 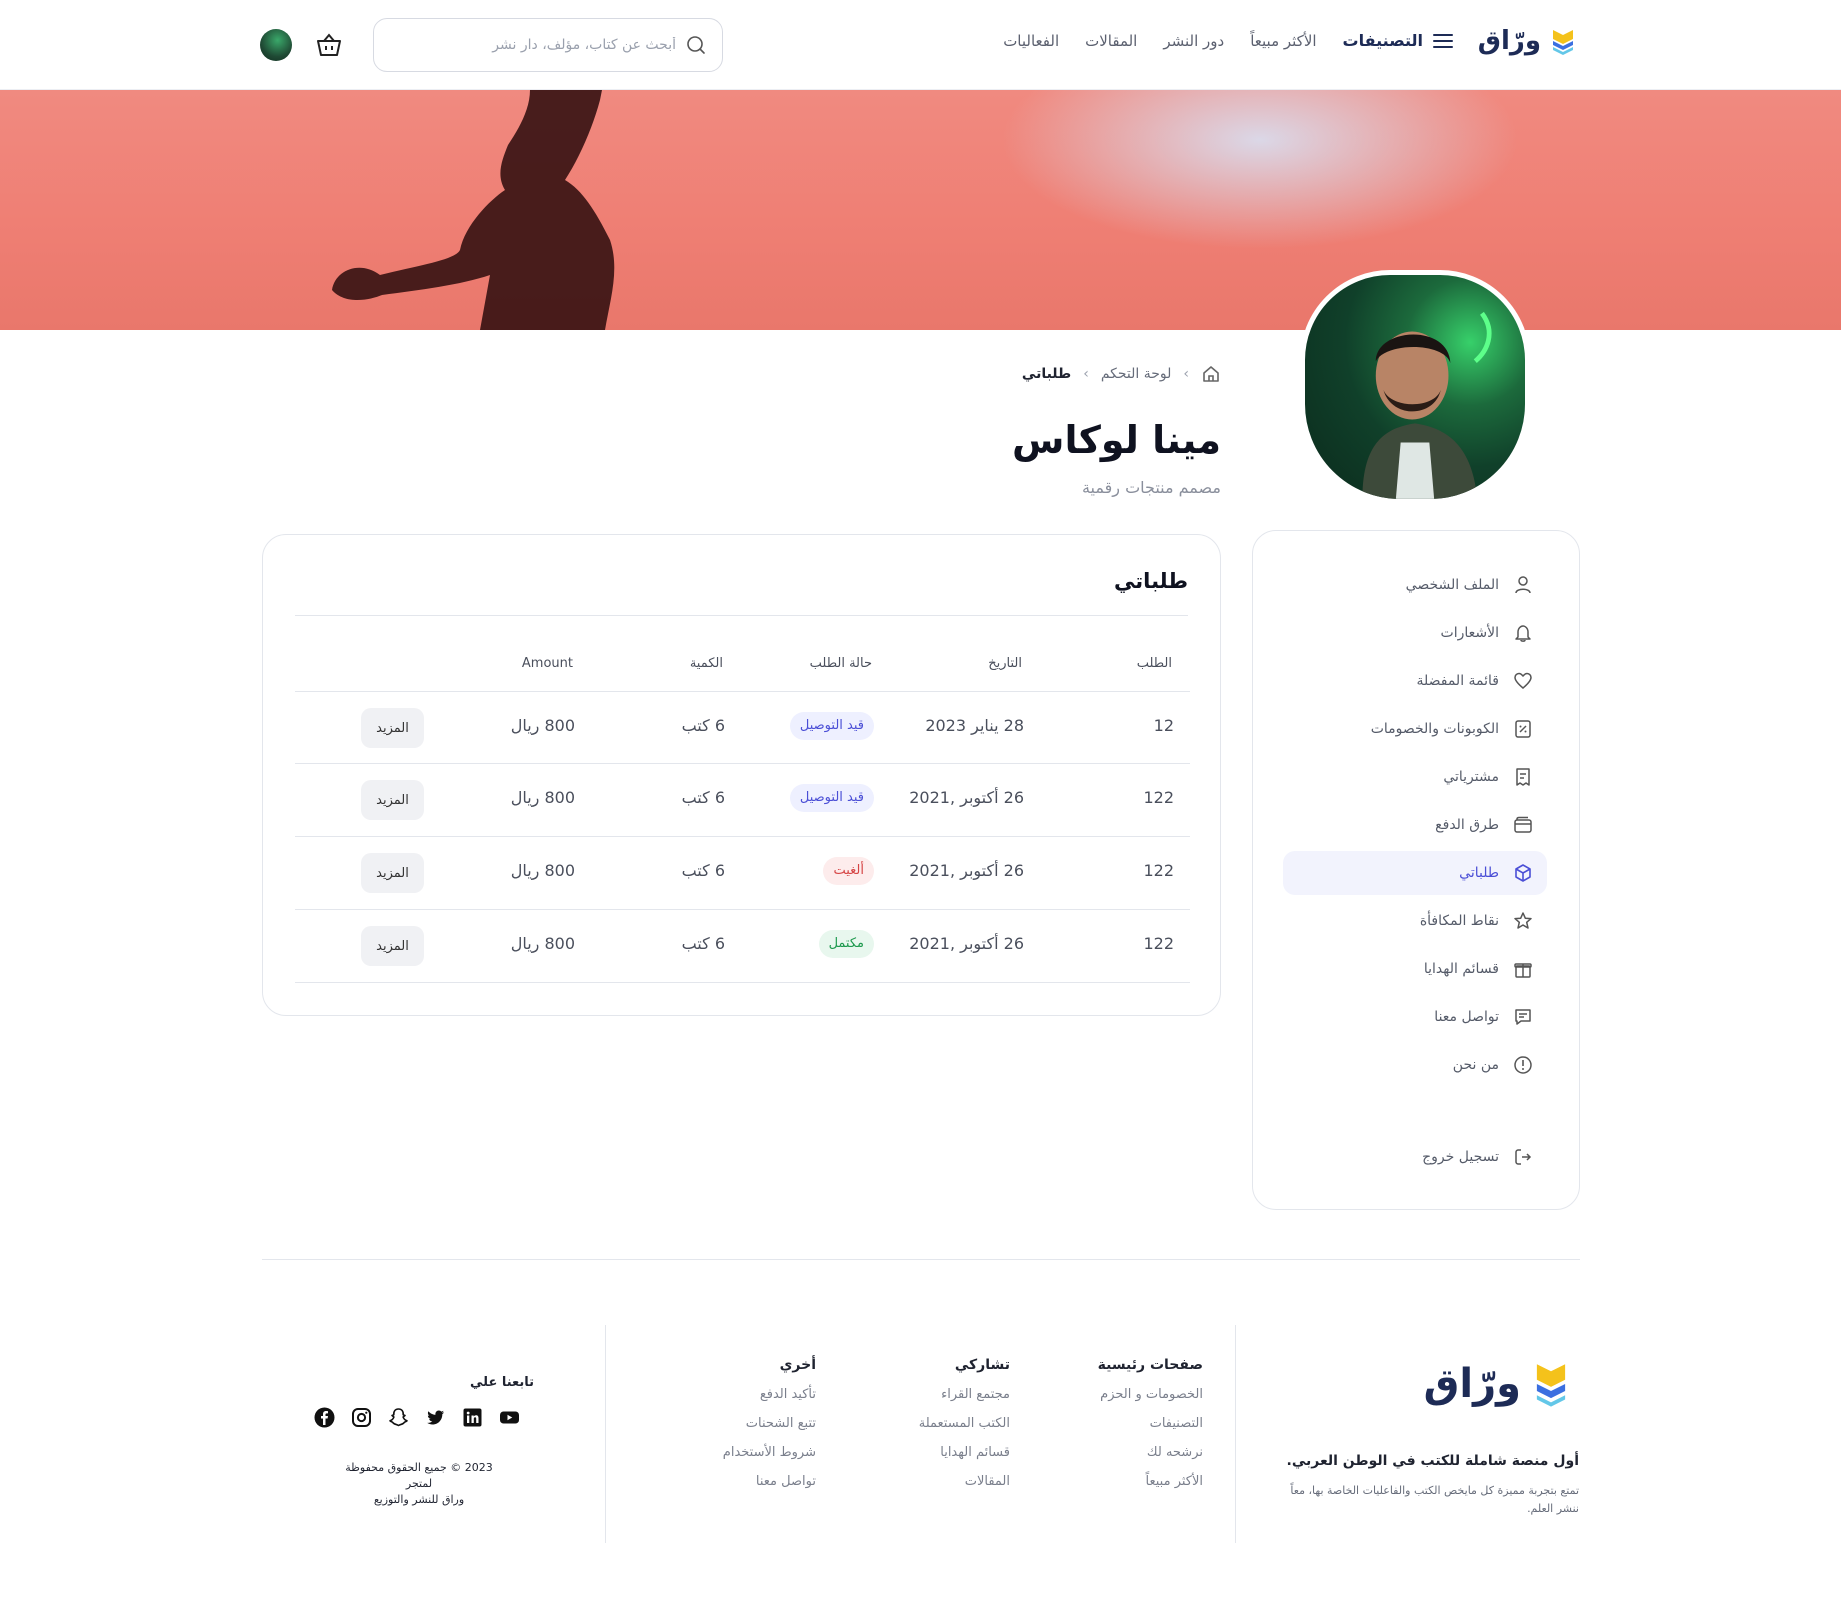 What do you see at coordinates (769, 1423) in the screenshot?
I see `footer-link: تتبع الشحنات` at bounding box center [769, 1423].